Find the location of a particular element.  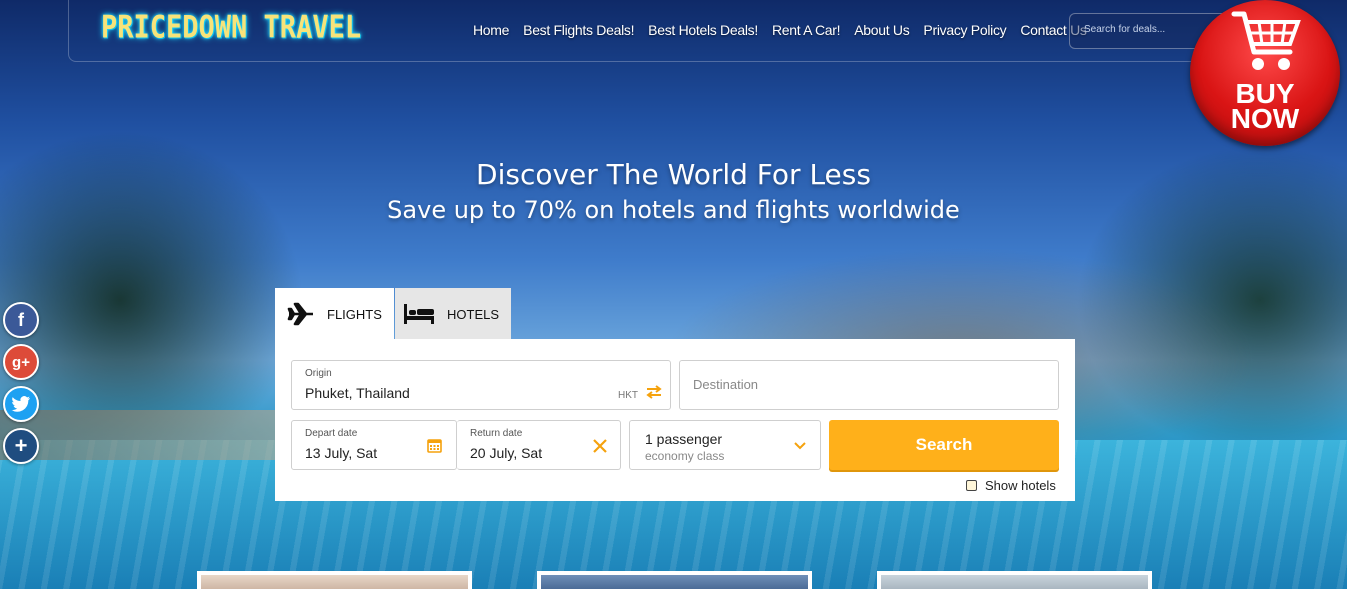

origin-label: Origin is located at coordinates (318, 373).